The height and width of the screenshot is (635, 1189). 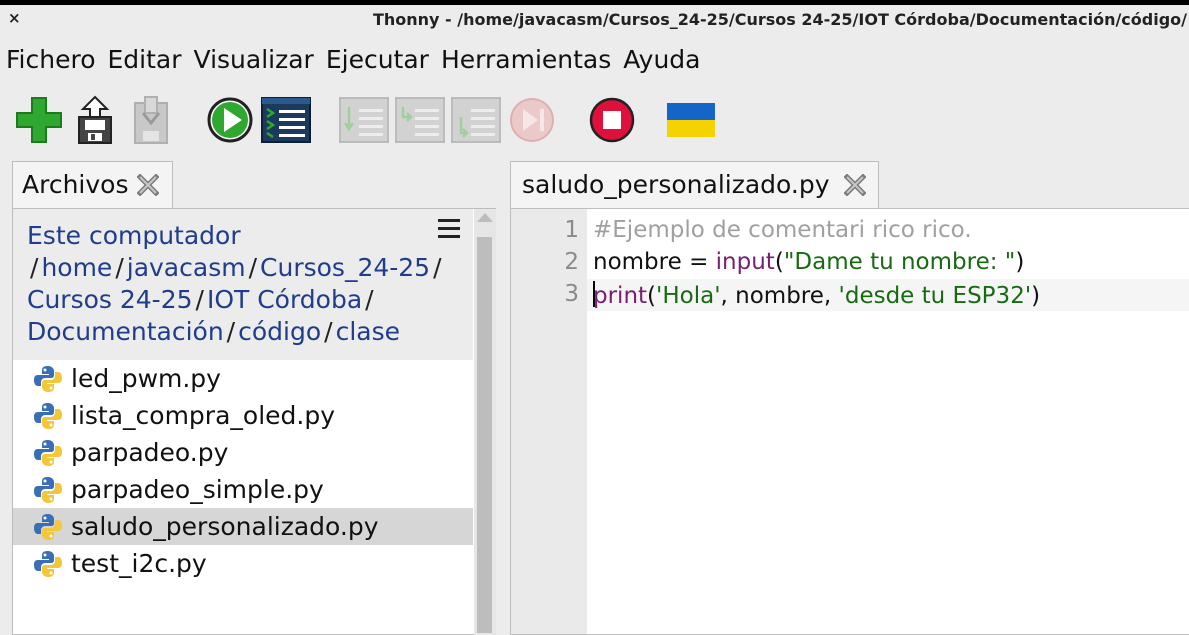 I want to click on step-into-icon, so click(x=420, y=120).